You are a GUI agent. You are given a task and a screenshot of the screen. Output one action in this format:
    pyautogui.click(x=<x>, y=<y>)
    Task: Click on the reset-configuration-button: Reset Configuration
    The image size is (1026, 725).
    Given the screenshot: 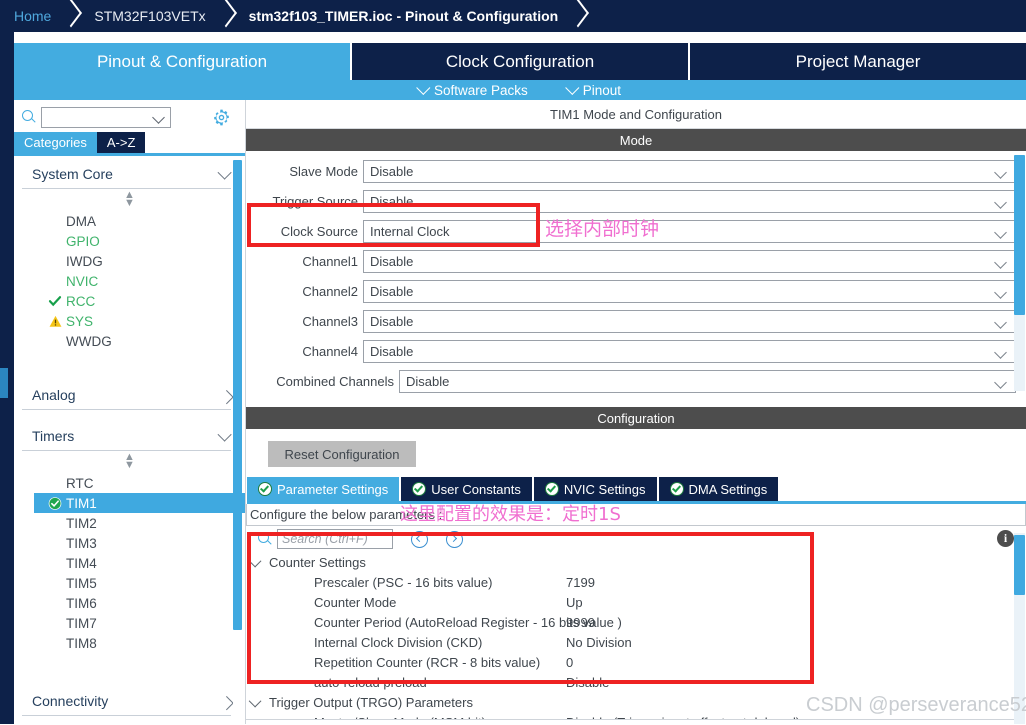 What is the action you would take?
    pyautogui.click(x=342, y=454)
    